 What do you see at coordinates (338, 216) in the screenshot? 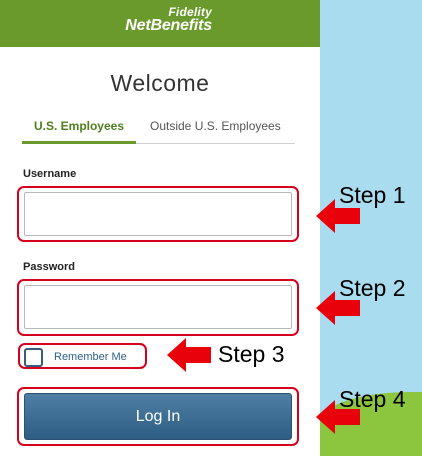
I see `step-1-arrow-icon` at bounding box center [338, 216].